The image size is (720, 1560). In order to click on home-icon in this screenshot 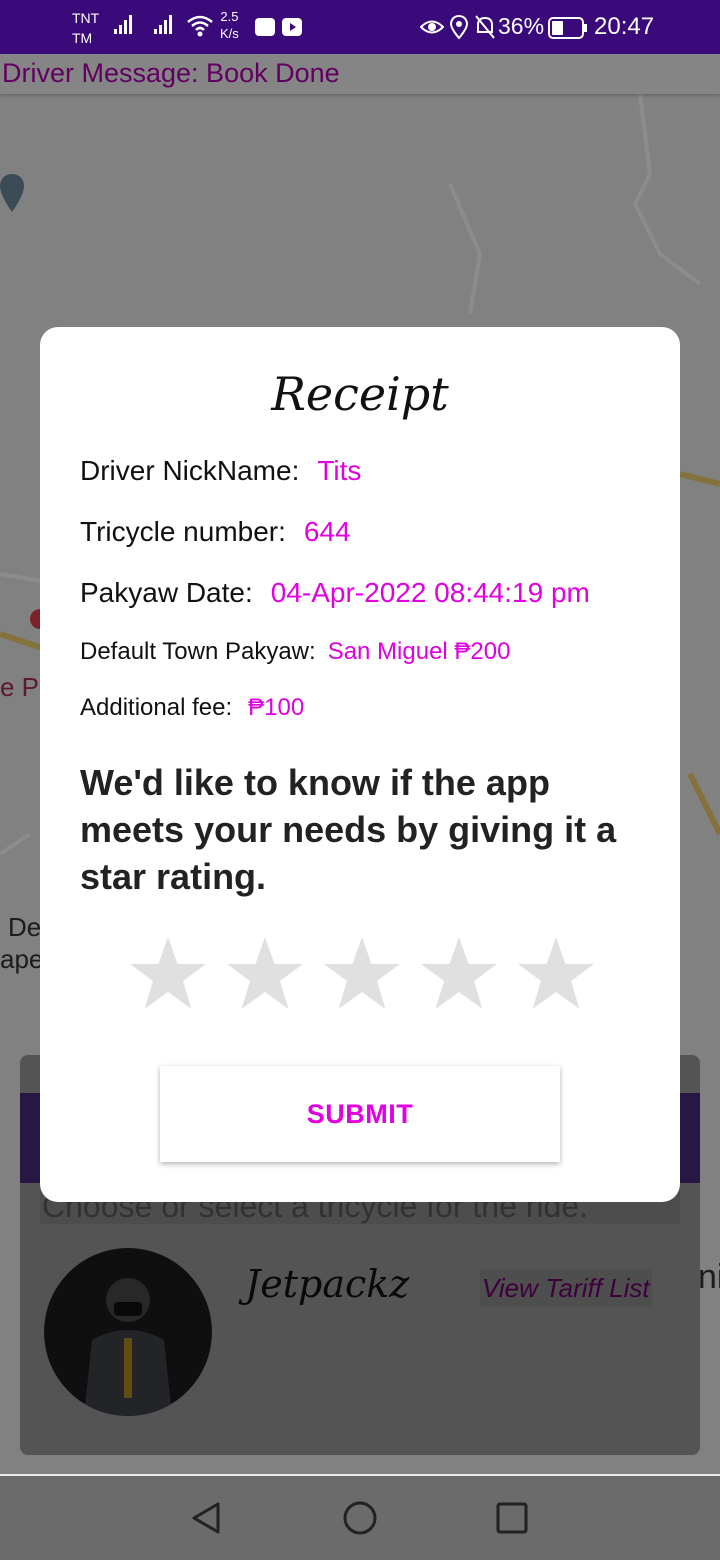, I will do `click(360, 1518)`.